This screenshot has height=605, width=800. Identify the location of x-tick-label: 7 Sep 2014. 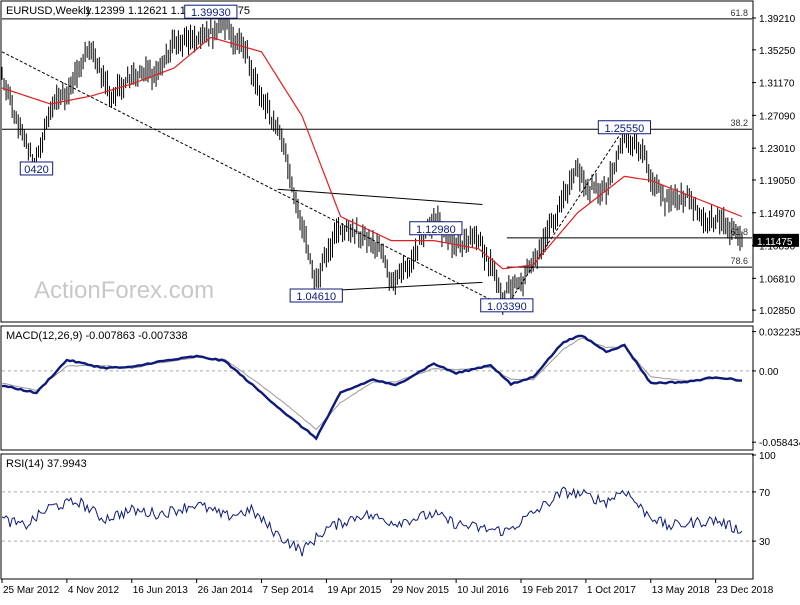
(289, 590).